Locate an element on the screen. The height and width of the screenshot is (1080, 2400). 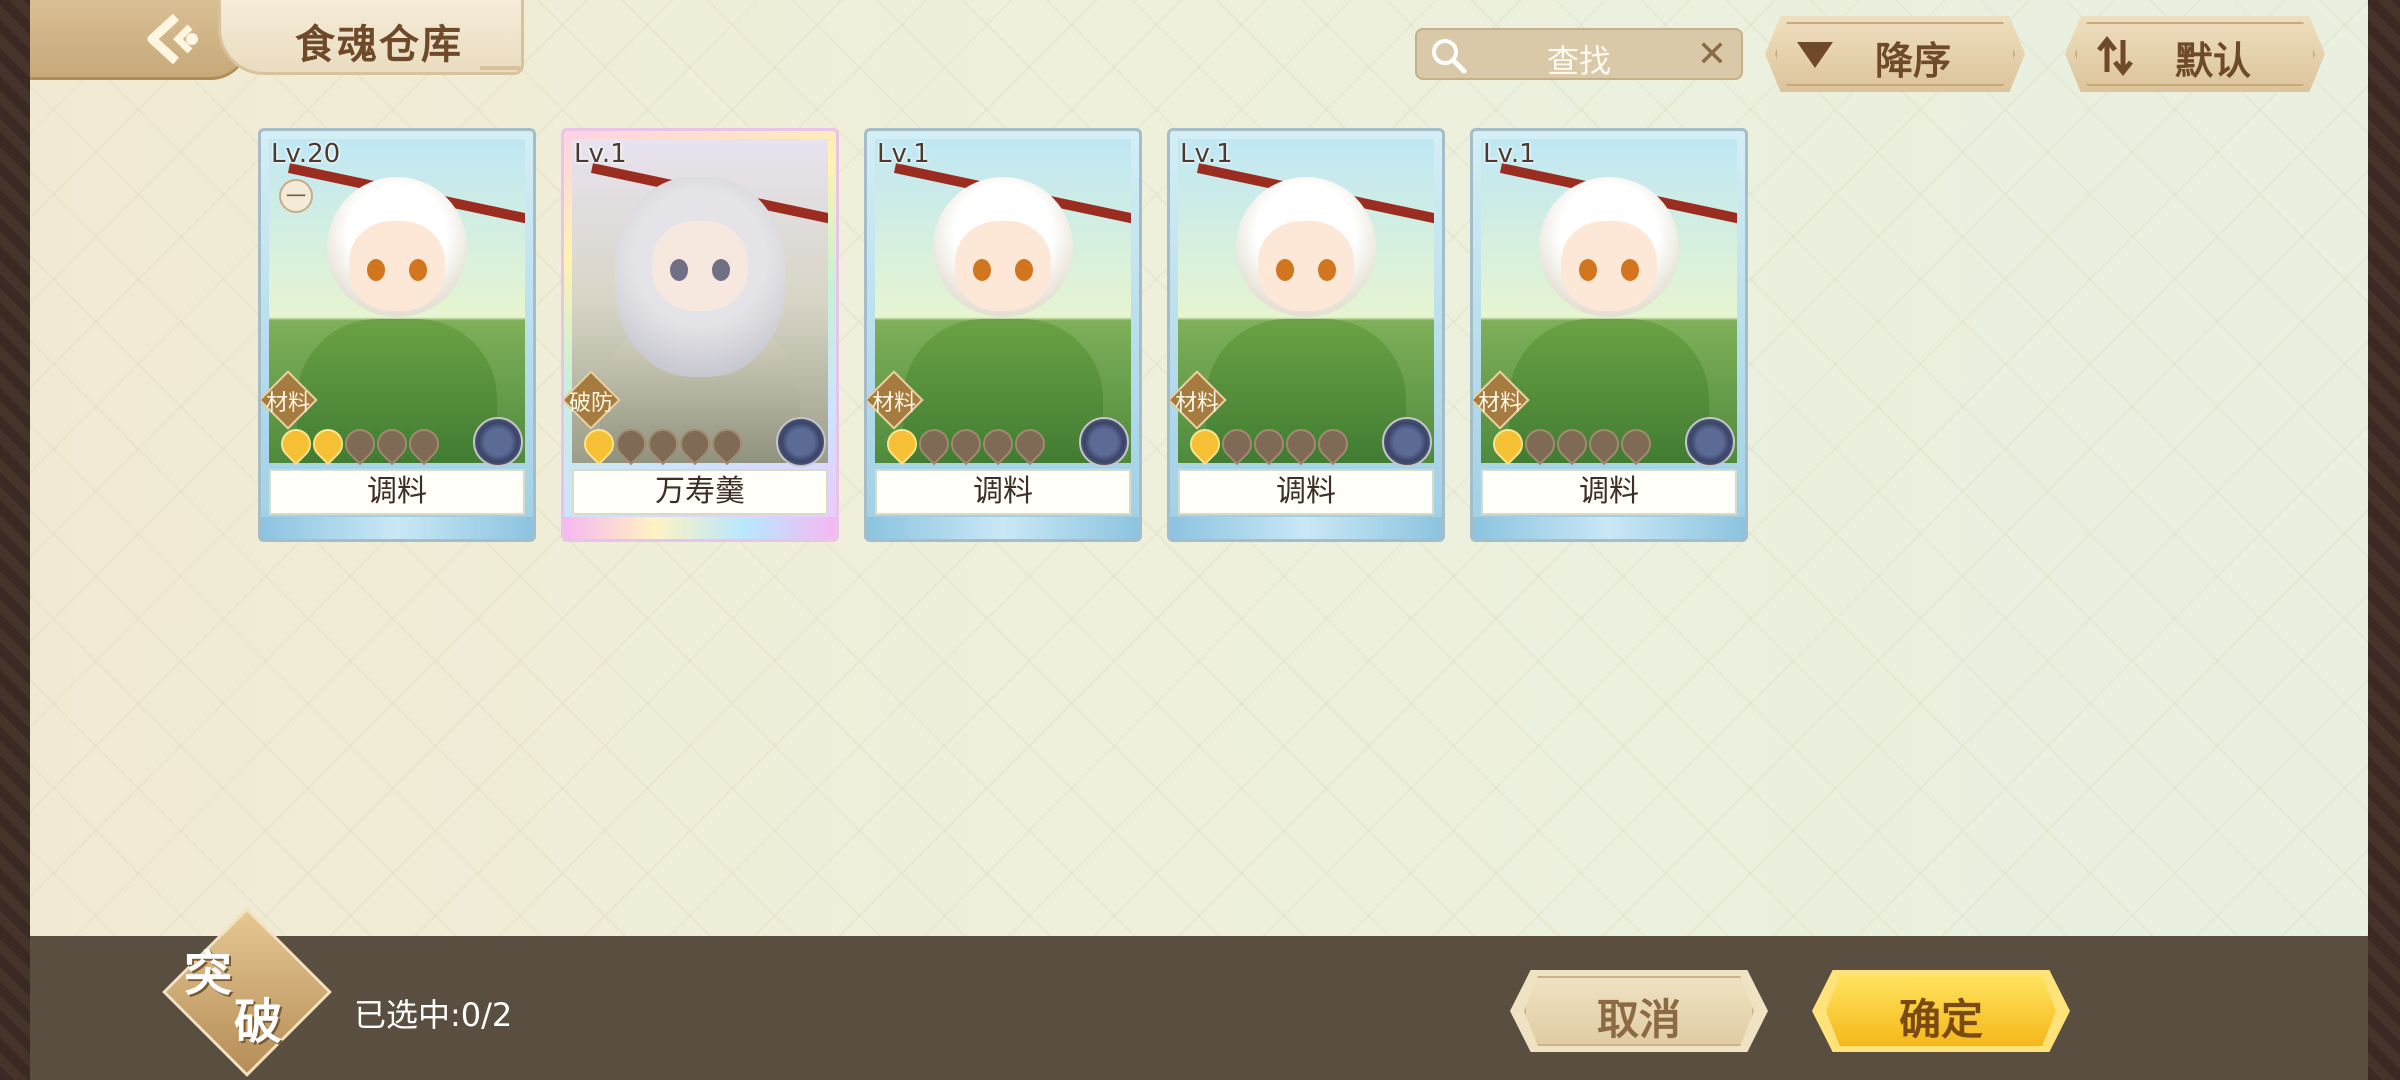
cancel-label: 取消 is located at coordinates (1638, 1019).